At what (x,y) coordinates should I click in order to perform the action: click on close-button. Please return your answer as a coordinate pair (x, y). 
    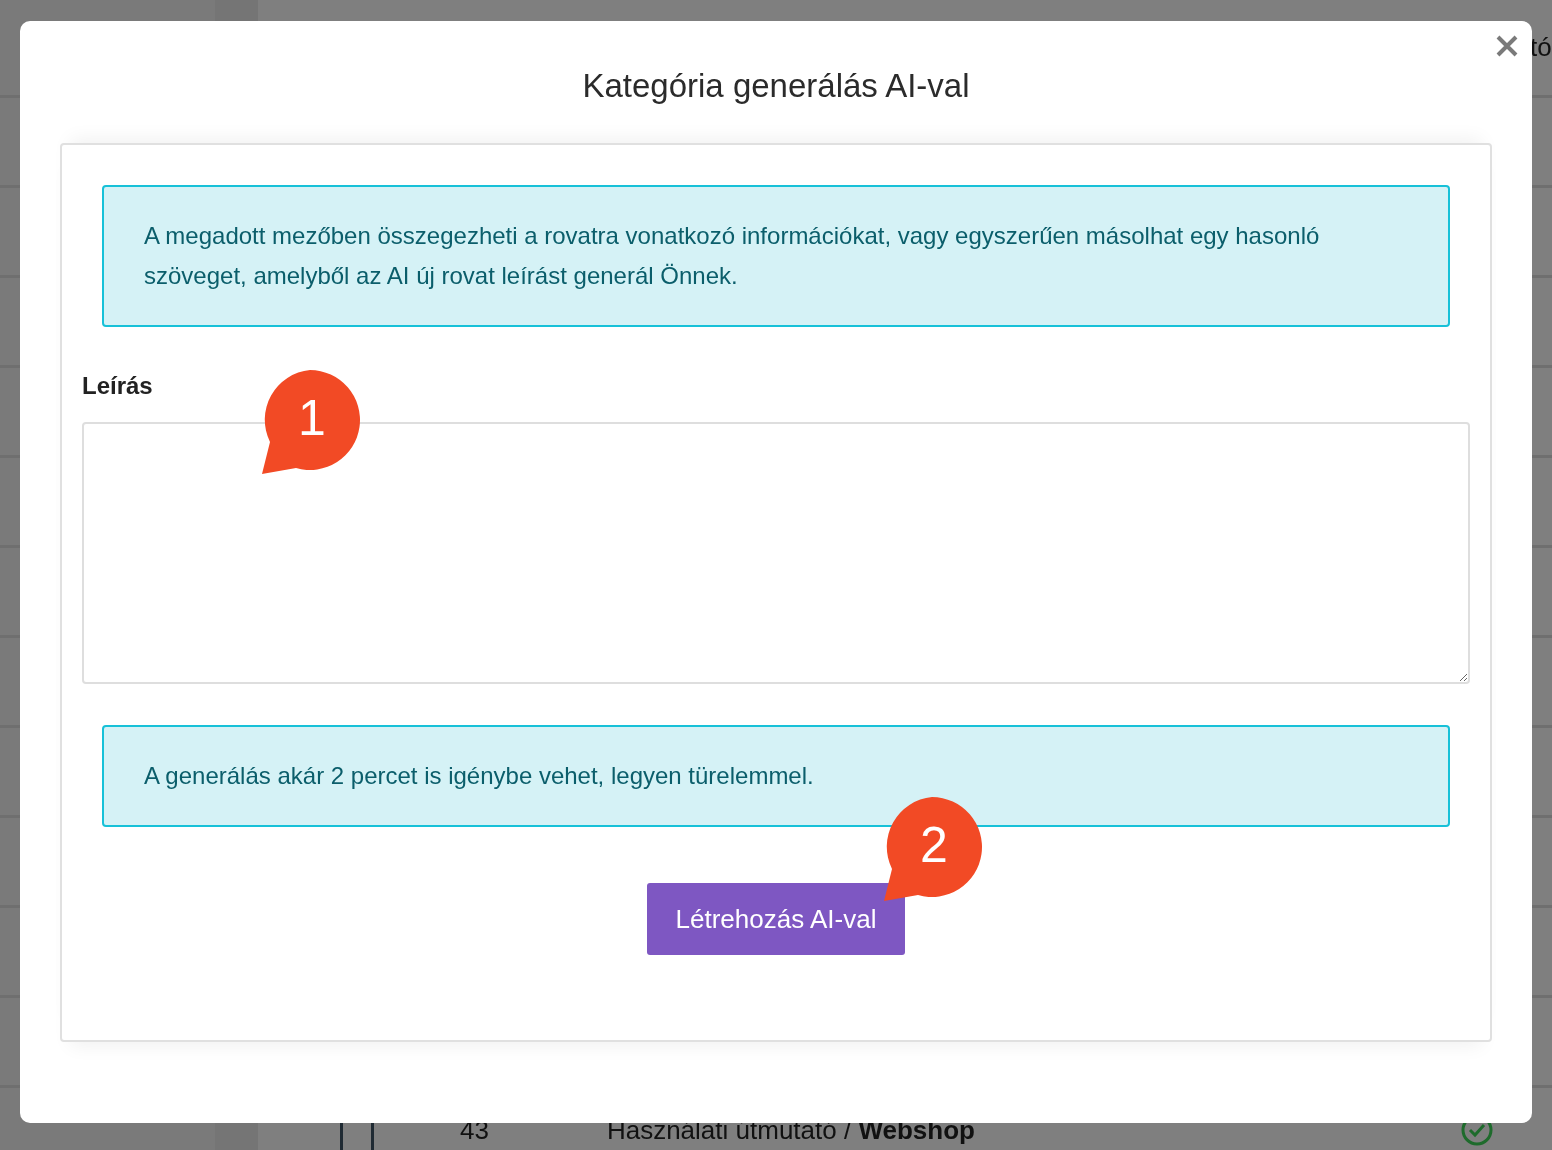
    Looking at the image, I should click on (1507, 46).